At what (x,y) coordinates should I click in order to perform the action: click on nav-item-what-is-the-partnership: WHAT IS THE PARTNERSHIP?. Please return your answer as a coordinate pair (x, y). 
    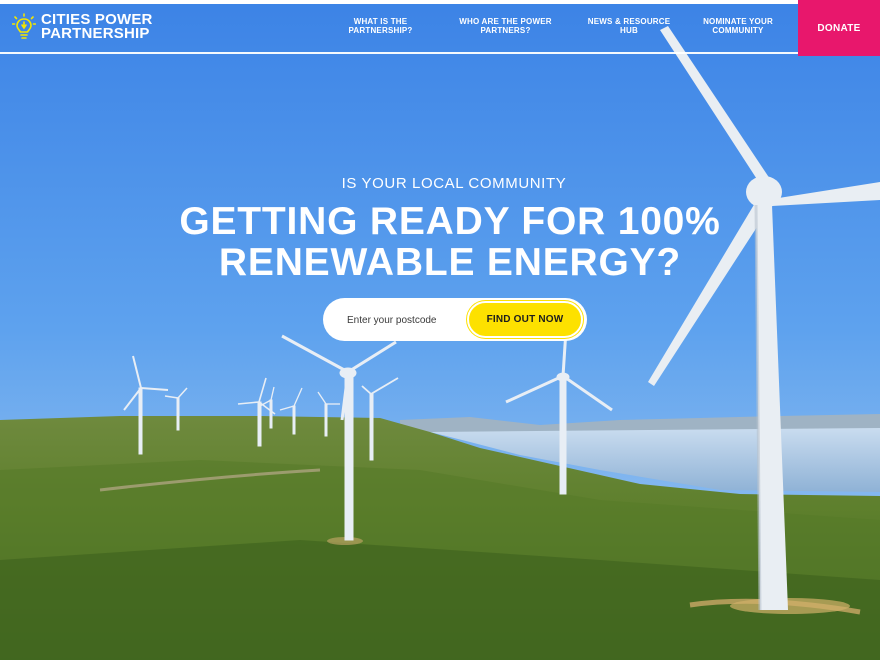
    Looking at the image, I should click on (380, 26).